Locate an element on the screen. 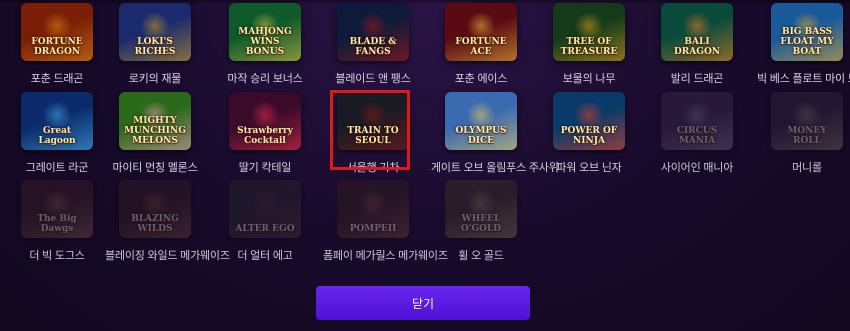  game-title: 마이티 먼칭 멜론스 is located at coordinates (155, 168).